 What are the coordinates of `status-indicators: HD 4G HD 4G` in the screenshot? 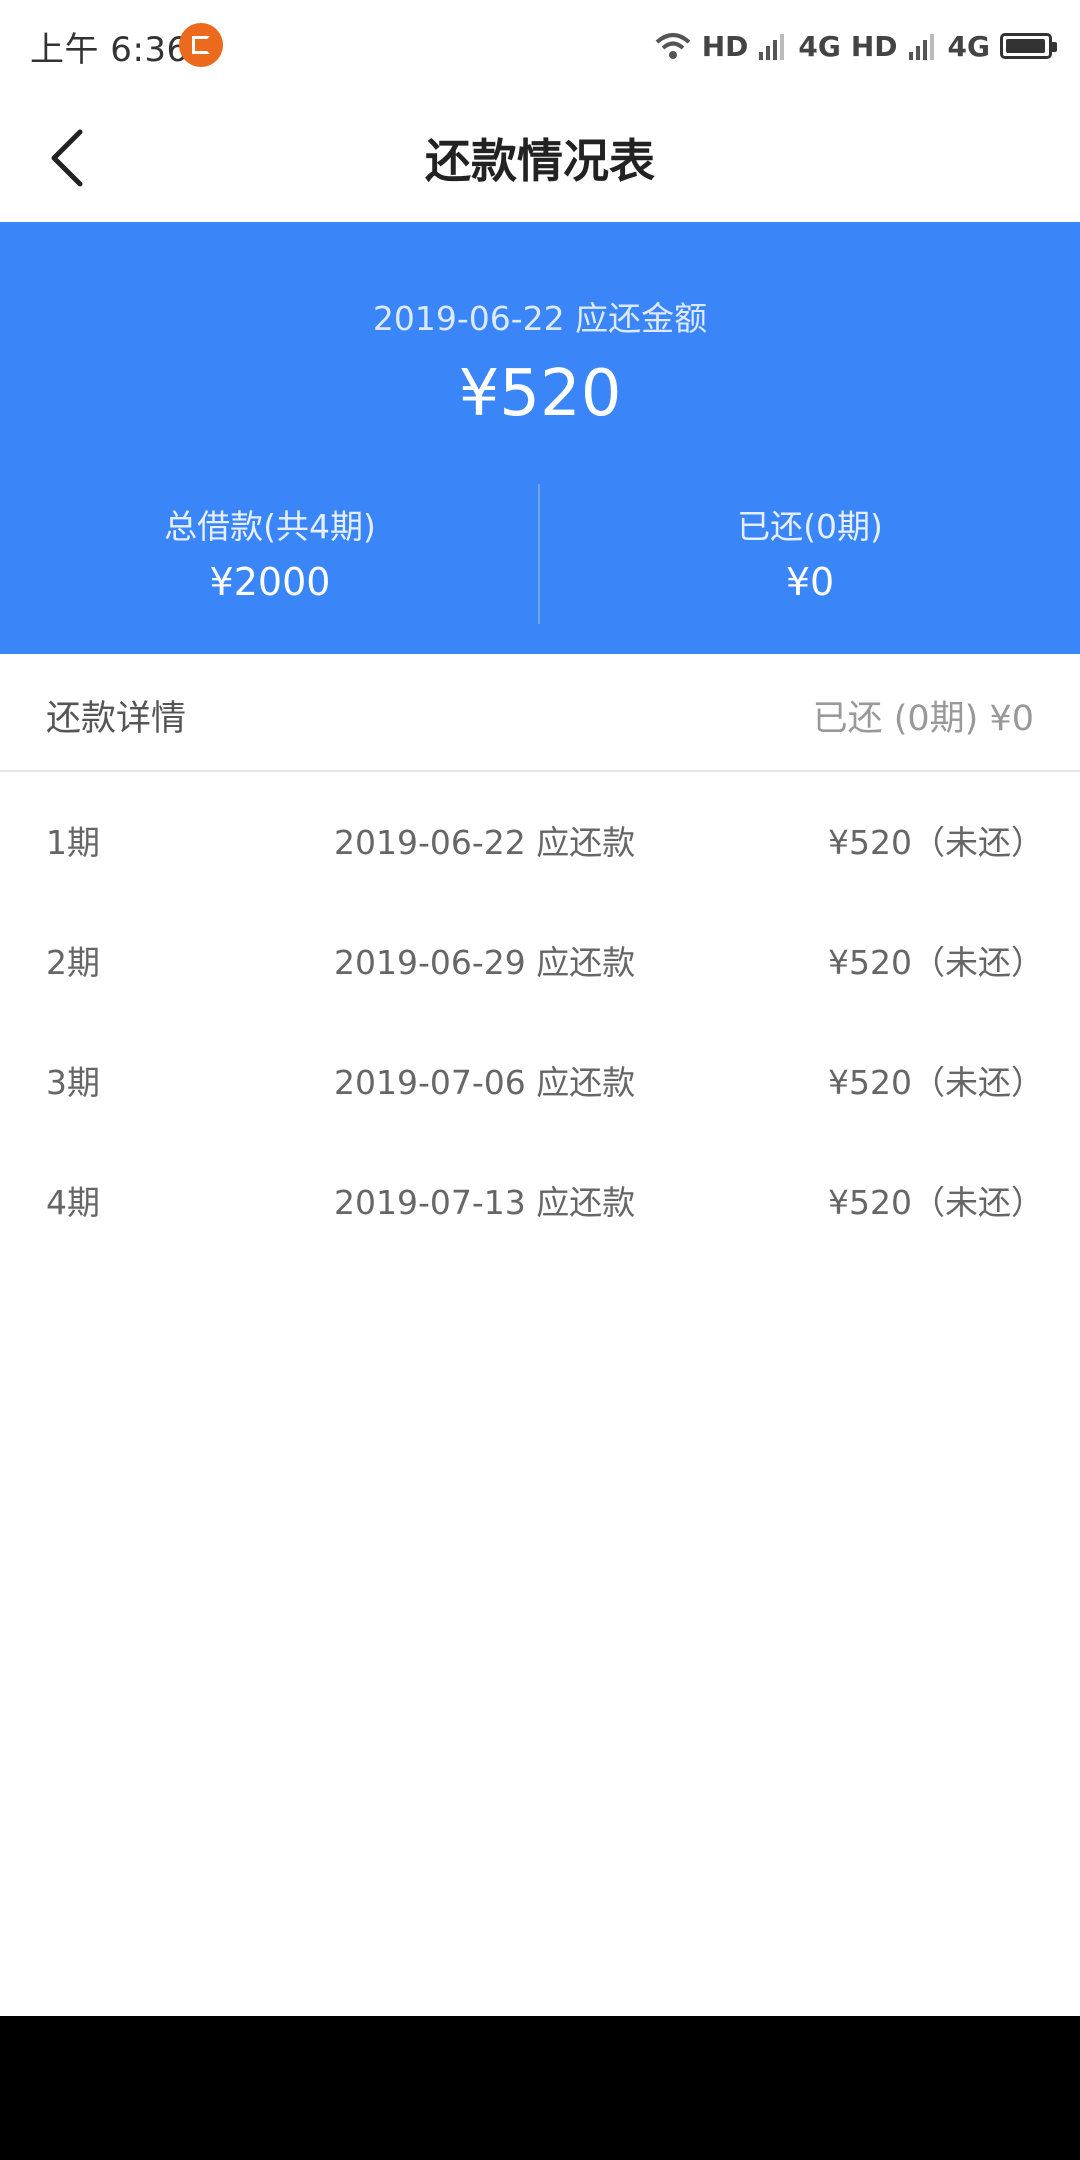 It's located at (855, 46).